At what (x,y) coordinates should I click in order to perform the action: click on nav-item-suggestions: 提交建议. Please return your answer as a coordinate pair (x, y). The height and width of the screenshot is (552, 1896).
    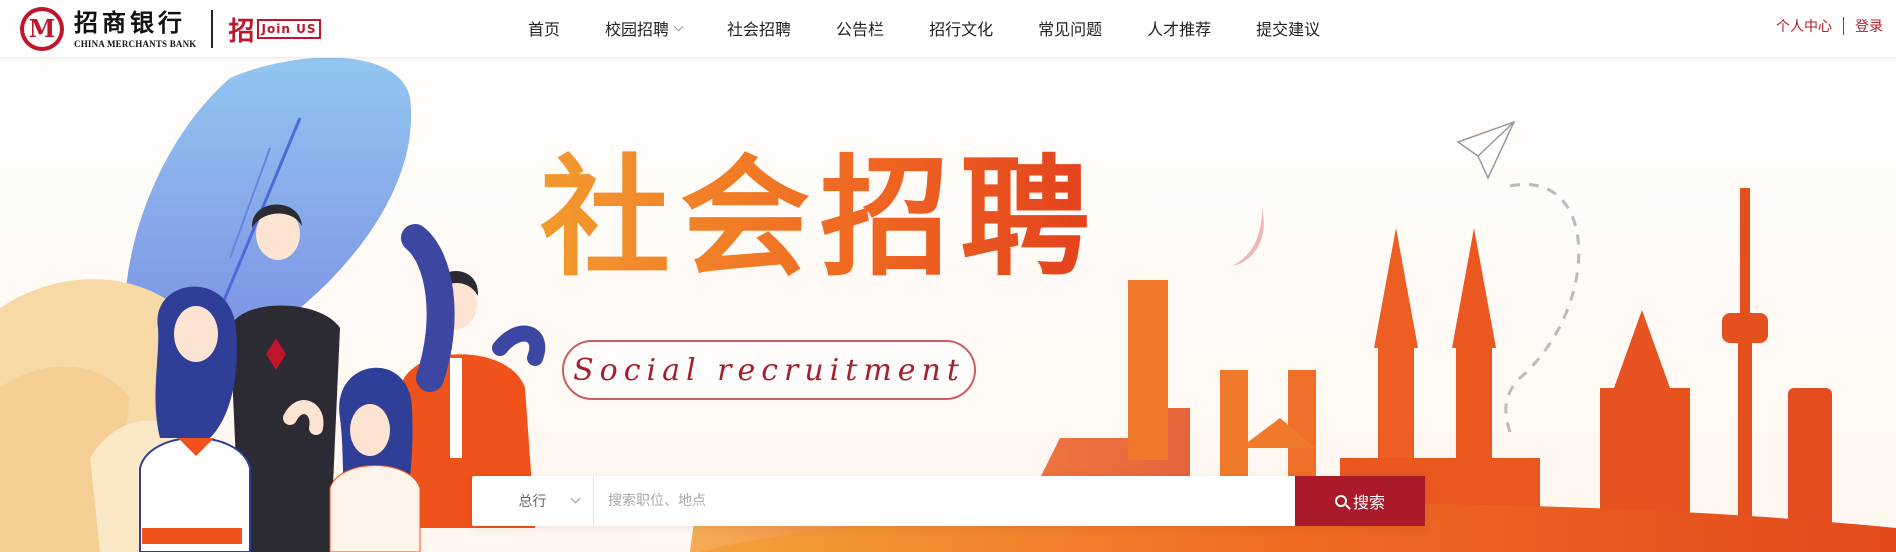
    Looking at the image, I should click on (1288, 28).